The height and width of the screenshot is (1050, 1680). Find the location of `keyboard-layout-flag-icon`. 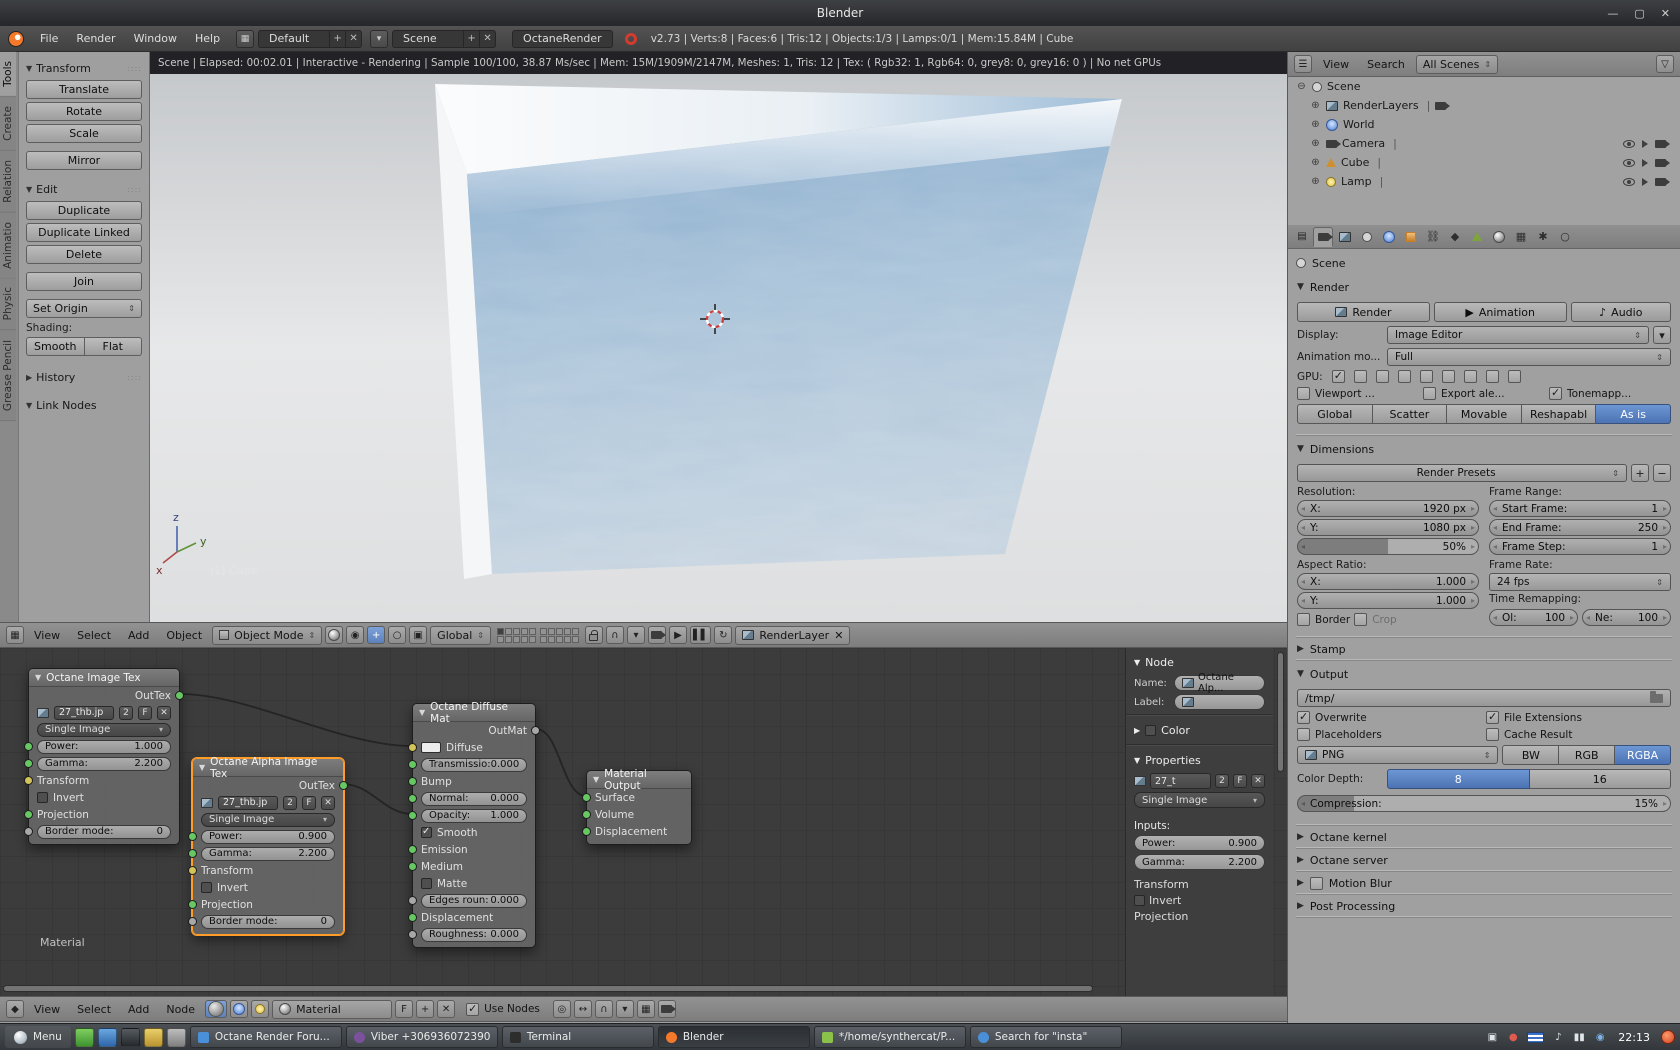

keyboard-layout-flag-icon is located at coordinates (1536, 1037).